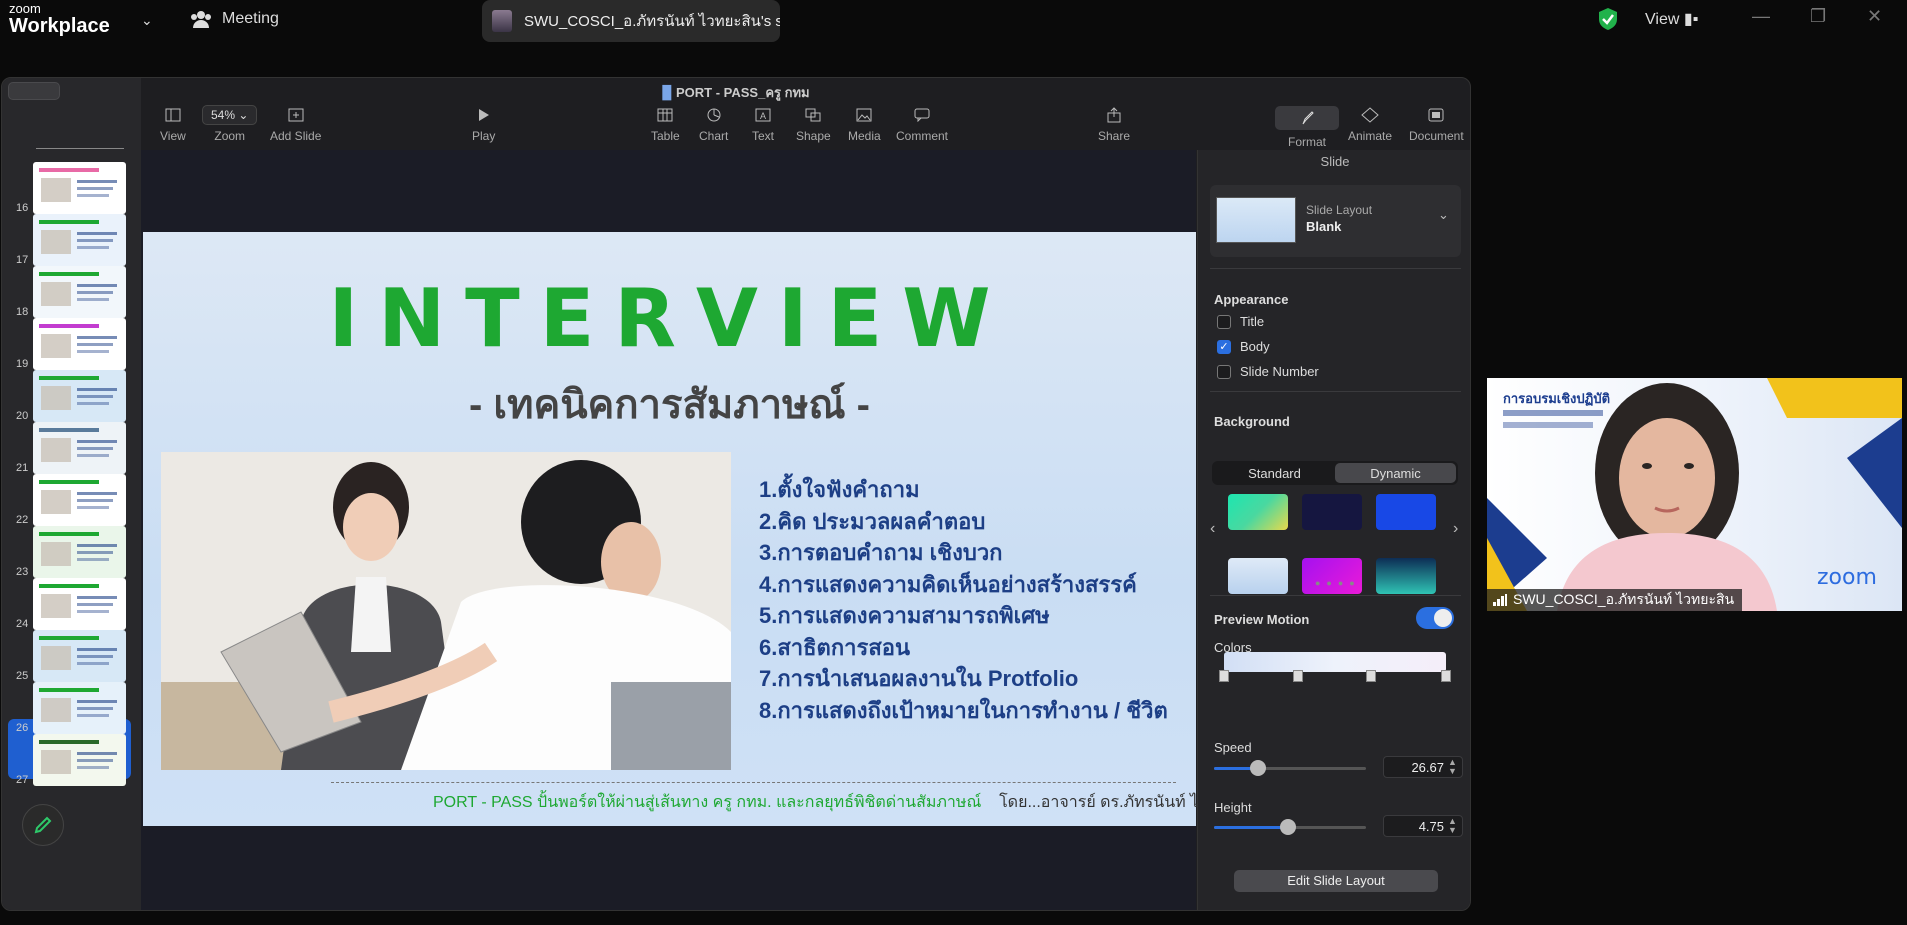 The image size is (1907, 925). I want to click on slide-layout-picker: Slide Layout Blank ⌄, so click(1335, 221).